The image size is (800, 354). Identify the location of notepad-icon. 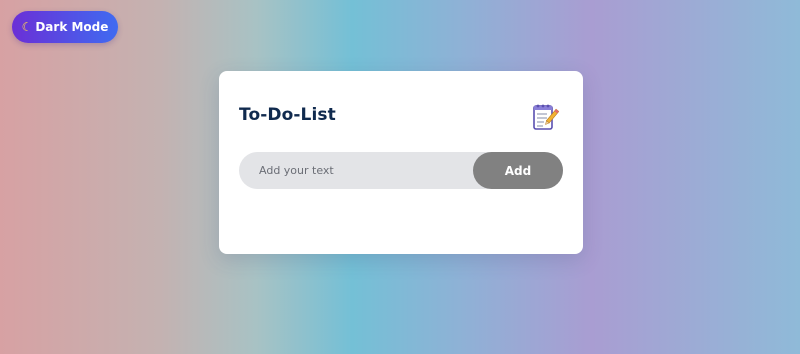
(546, 117).